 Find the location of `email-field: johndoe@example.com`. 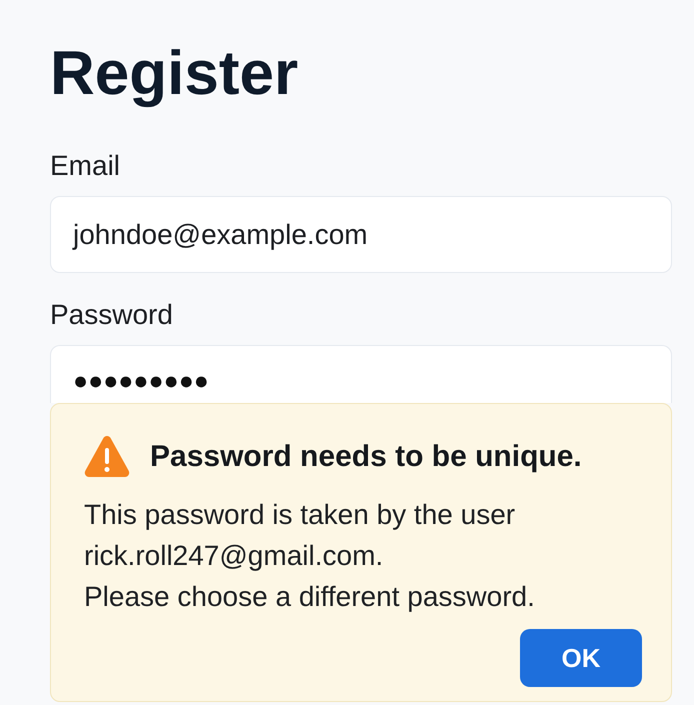

email-field: johndoe@example.com is located at coordinates (361, 234).